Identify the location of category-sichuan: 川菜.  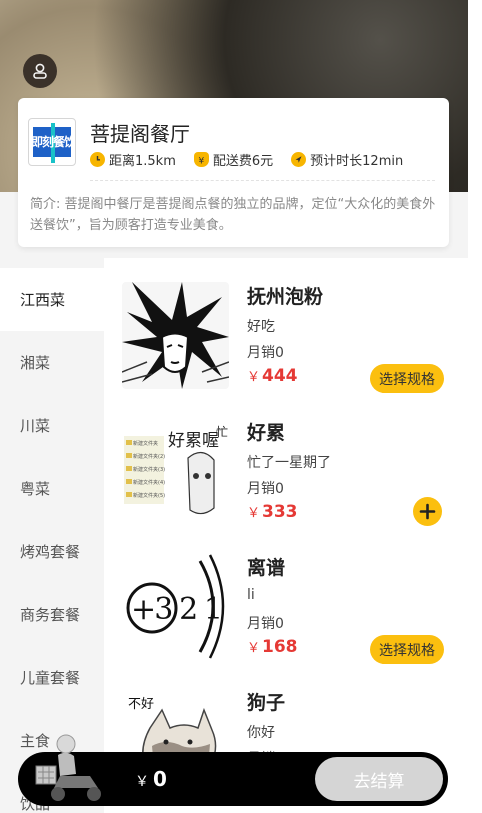
(52, 425).